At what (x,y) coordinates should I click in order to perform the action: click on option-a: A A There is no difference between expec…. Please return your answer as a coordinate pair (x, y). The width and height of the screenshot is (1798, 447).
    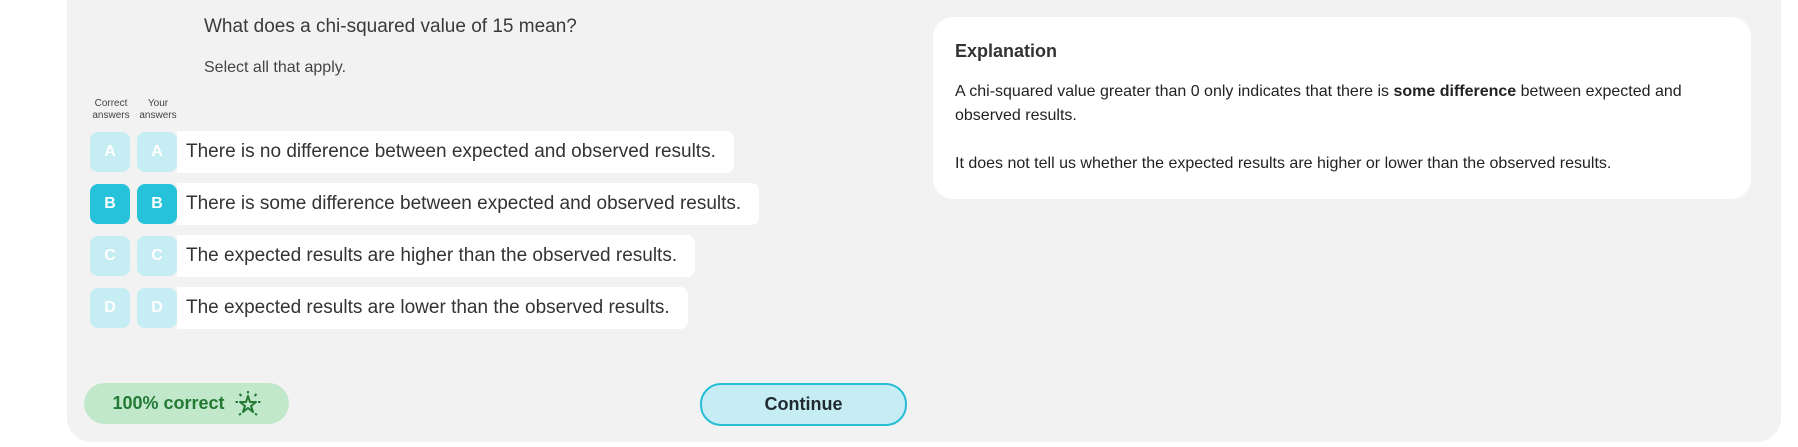
    Looking at the image, I should click on (412, 152).